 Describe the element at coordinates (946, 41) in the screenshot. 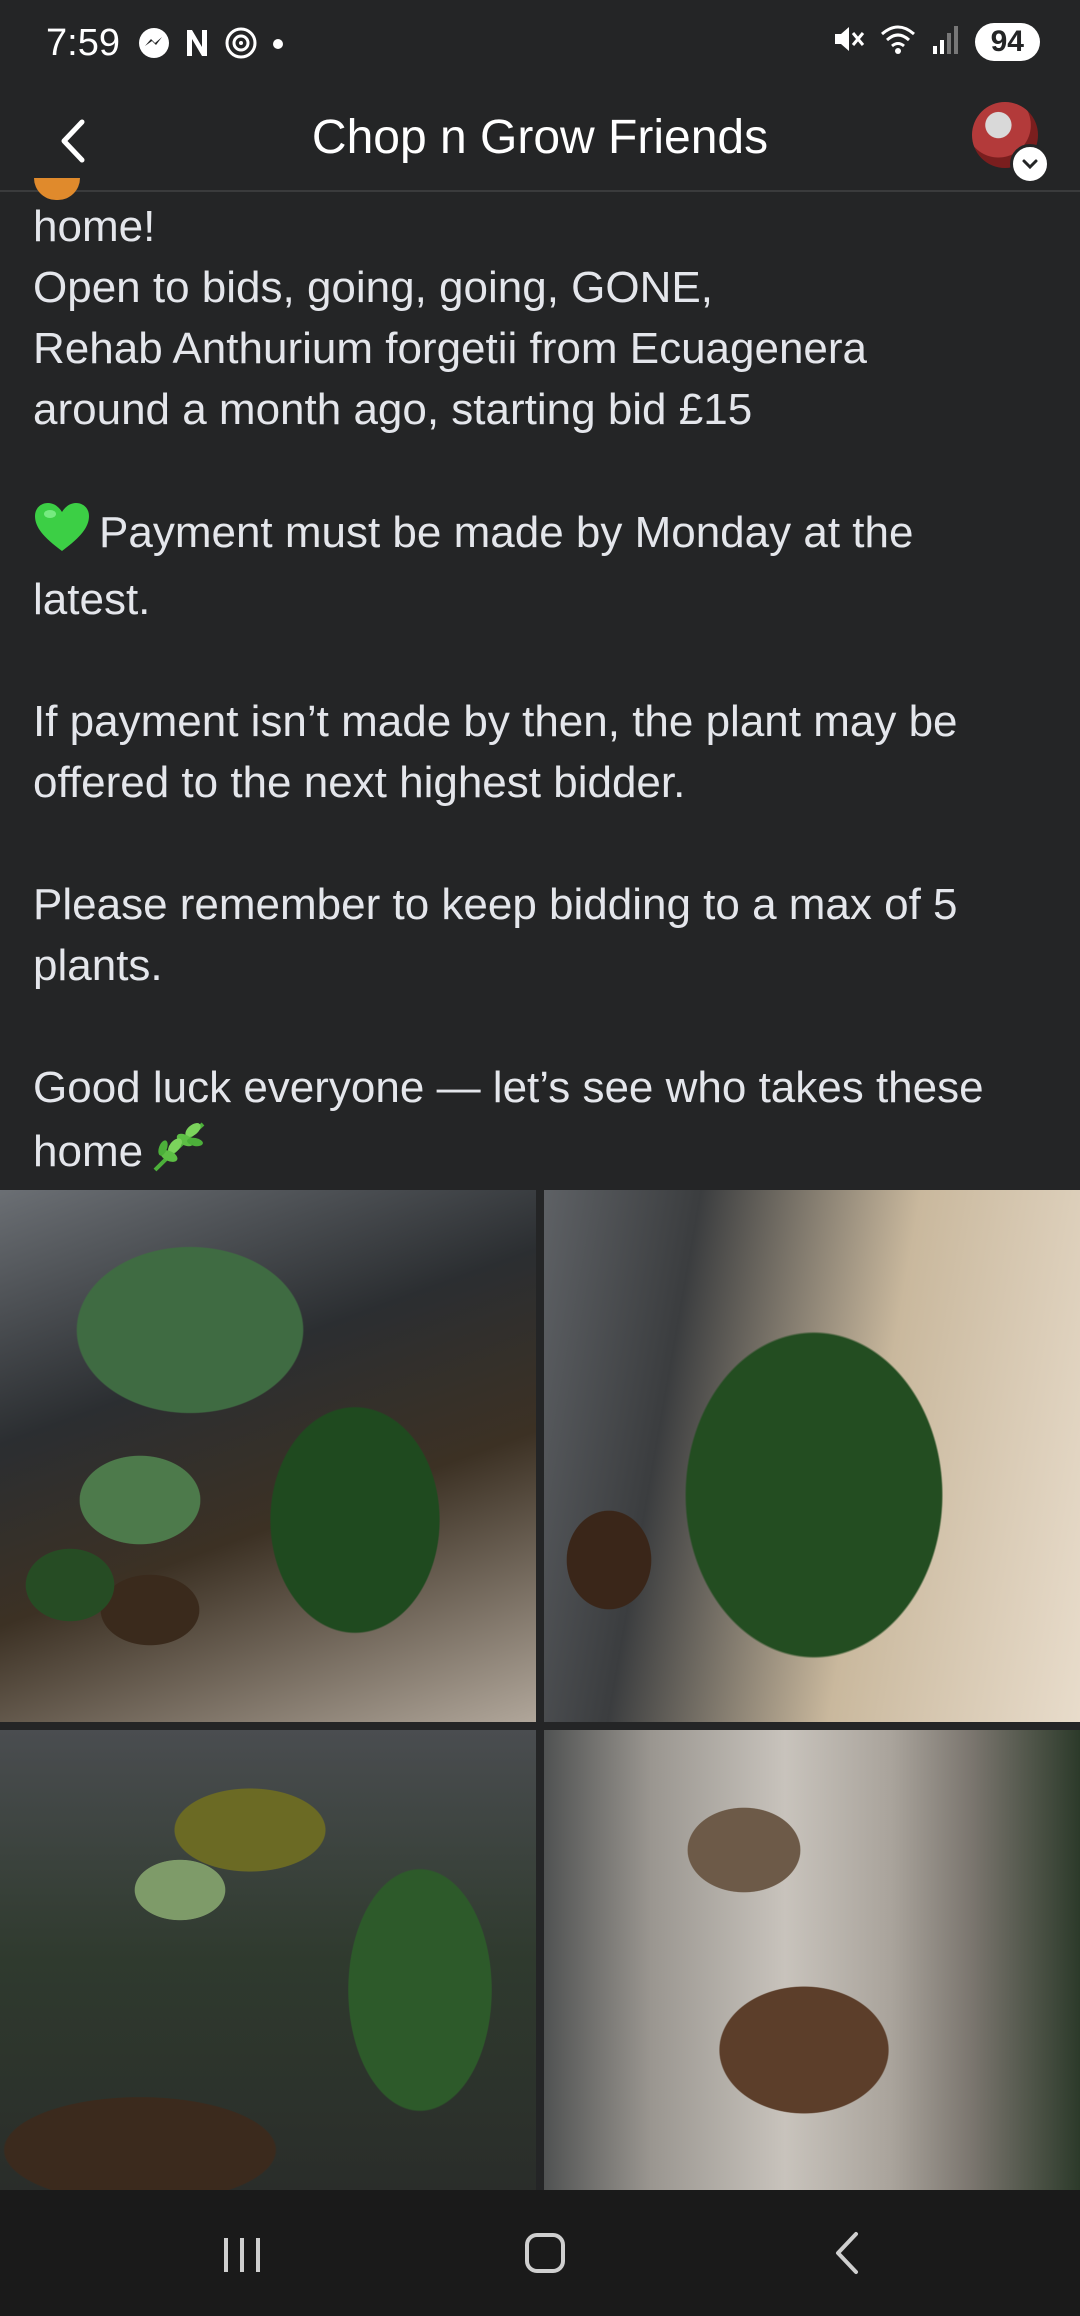

I see `signal-icon` at that location.